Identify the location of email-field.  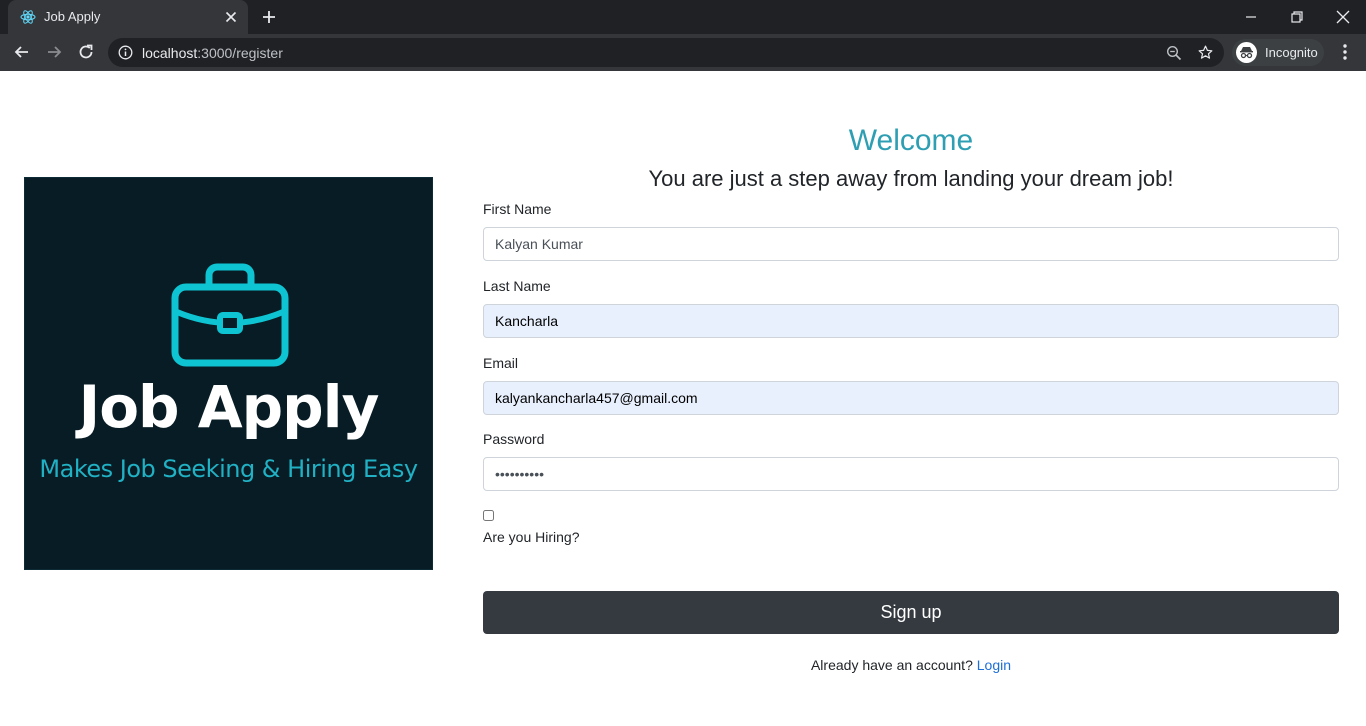
(911, 398).